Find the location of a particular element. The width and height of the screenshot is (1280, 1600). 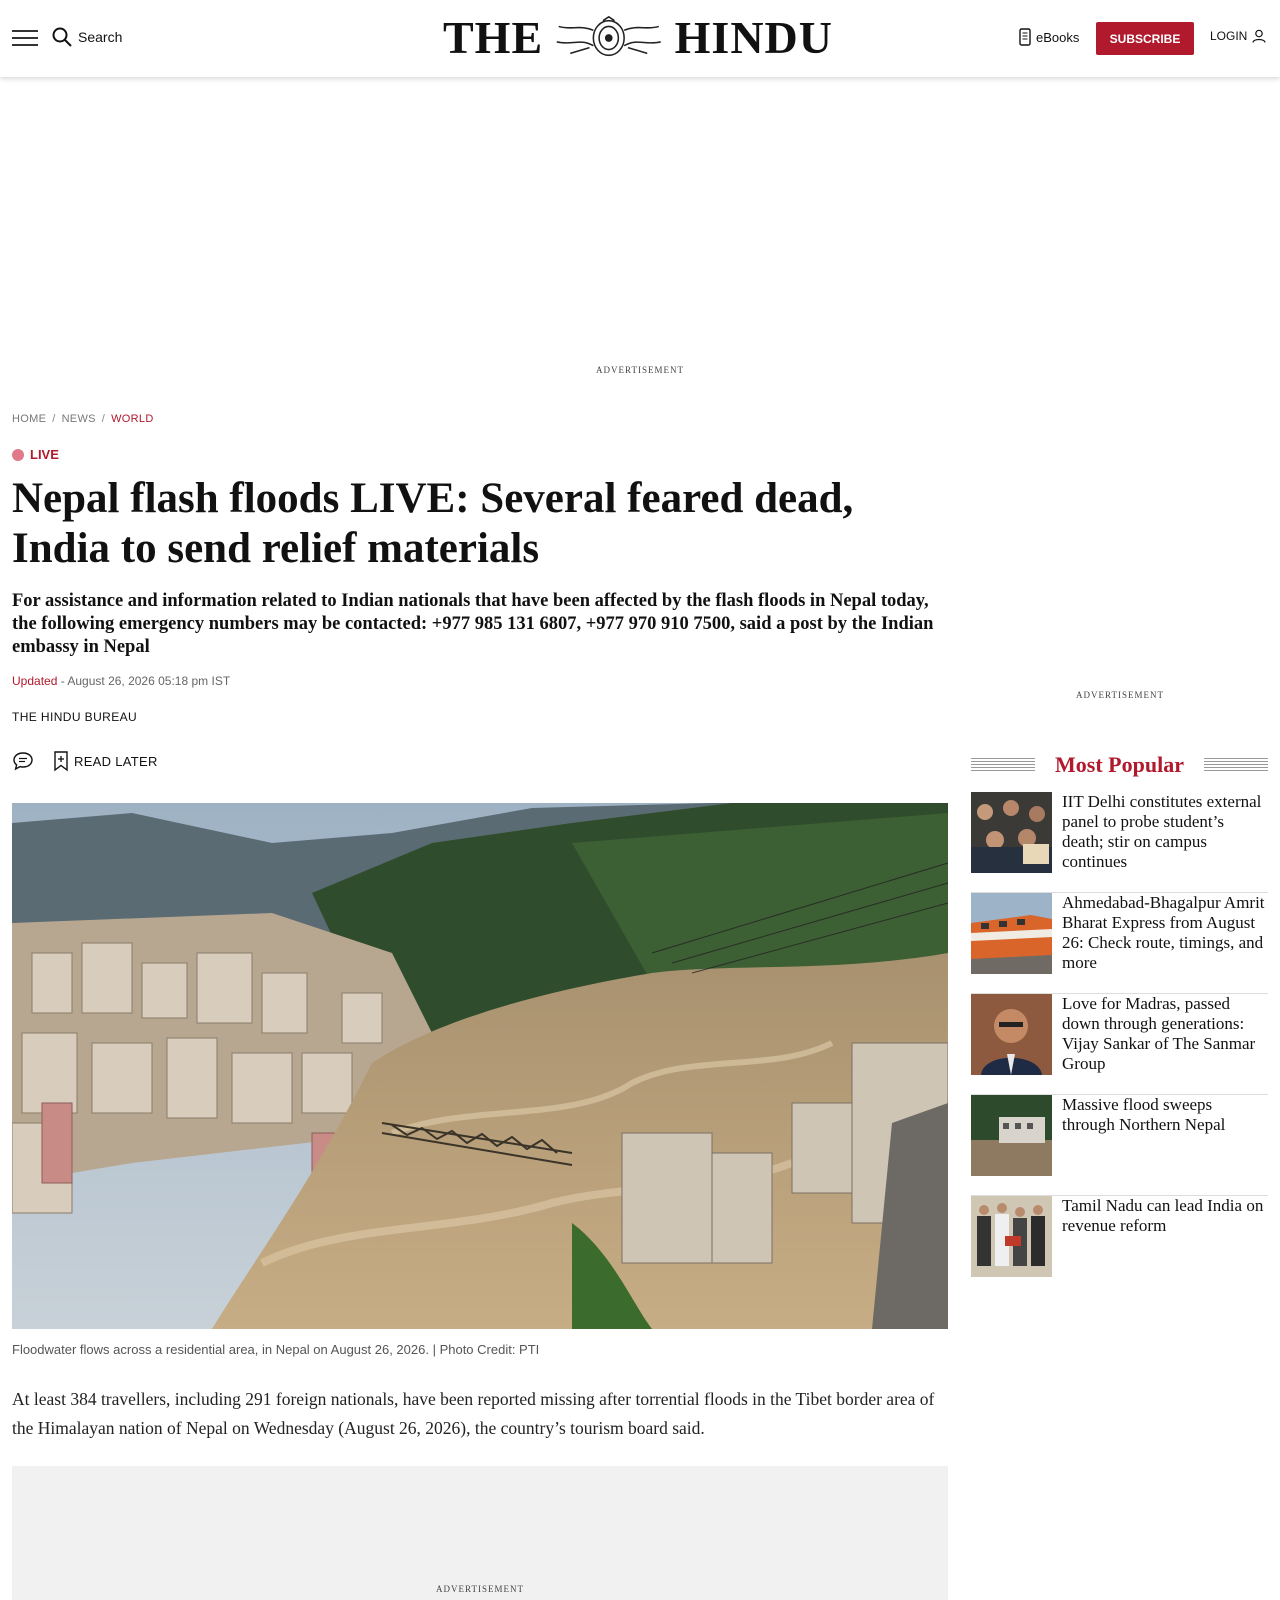

menu-icon is located at coordinates (25, 38).